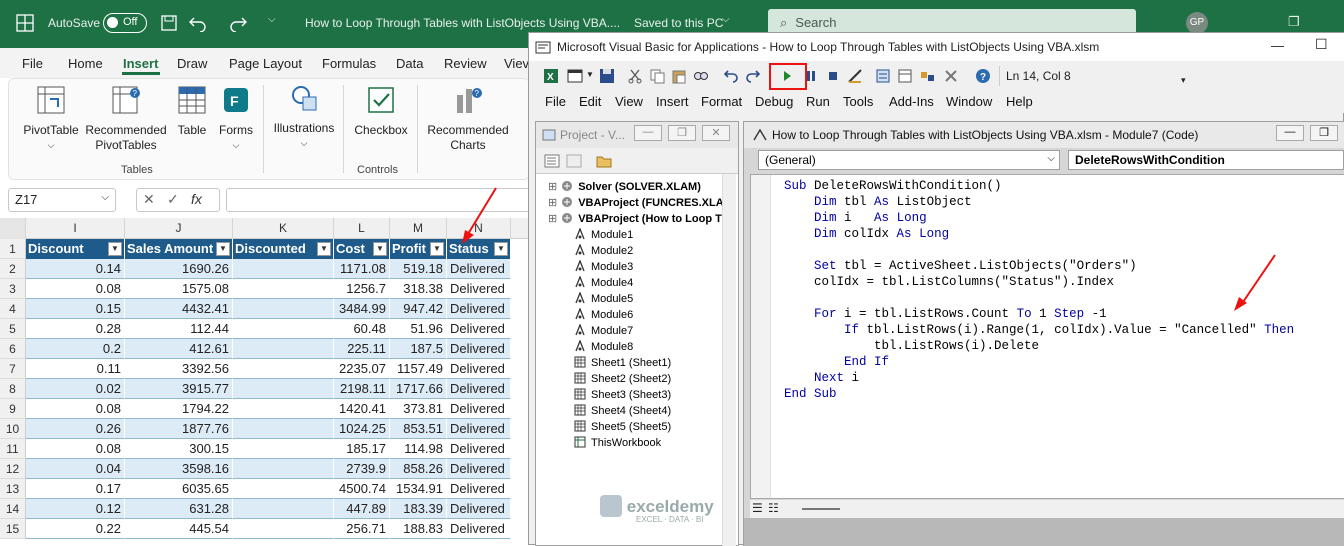  Describe the element at coordinates (381, 111) in the screenshot. I see `checkbox-button: Checkbox` at that location.